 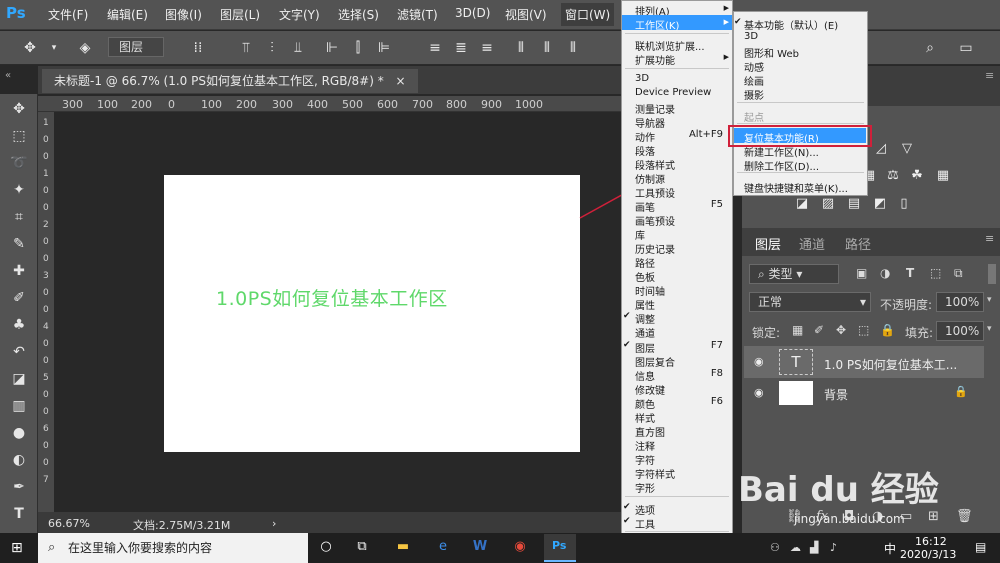 What do you see at coordinates (964, 516) in the screenshot?
I see `delete-layer-icon: 🗑` at bounding box center [964, 516].